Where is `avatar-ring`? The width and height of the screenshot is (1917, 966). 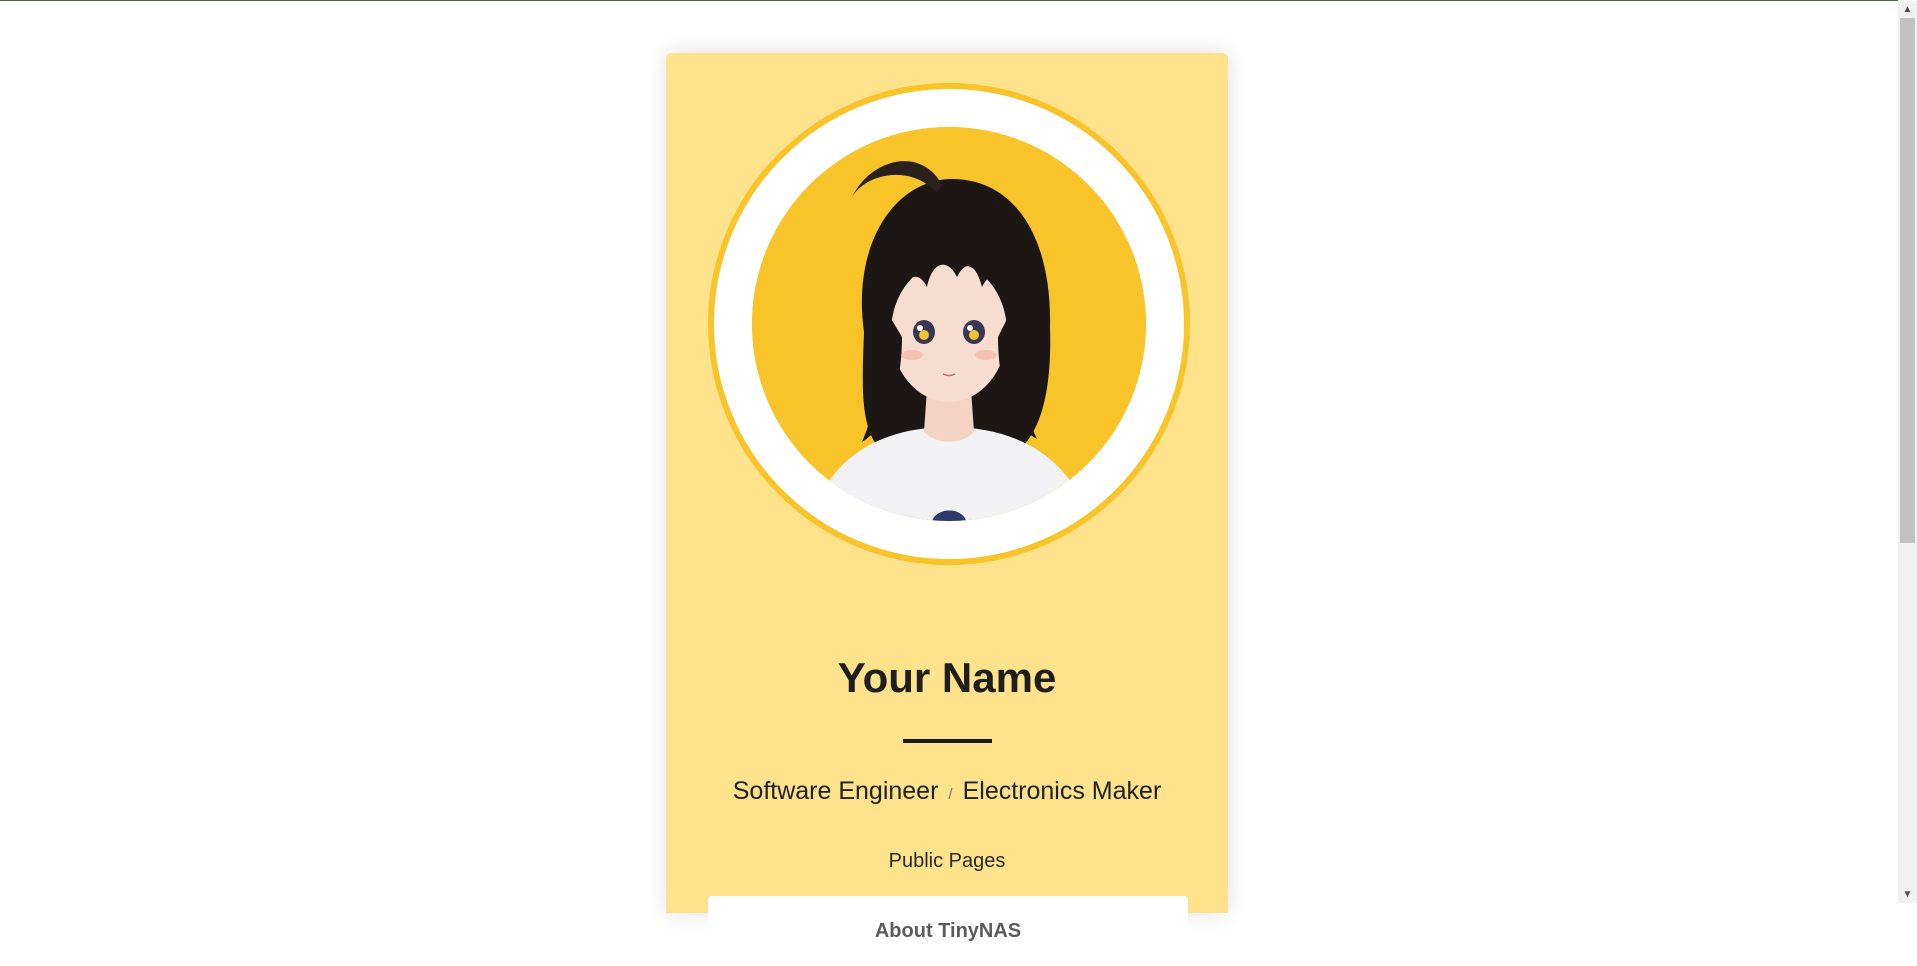 avatar-ring is located at coordinates (949, 324).